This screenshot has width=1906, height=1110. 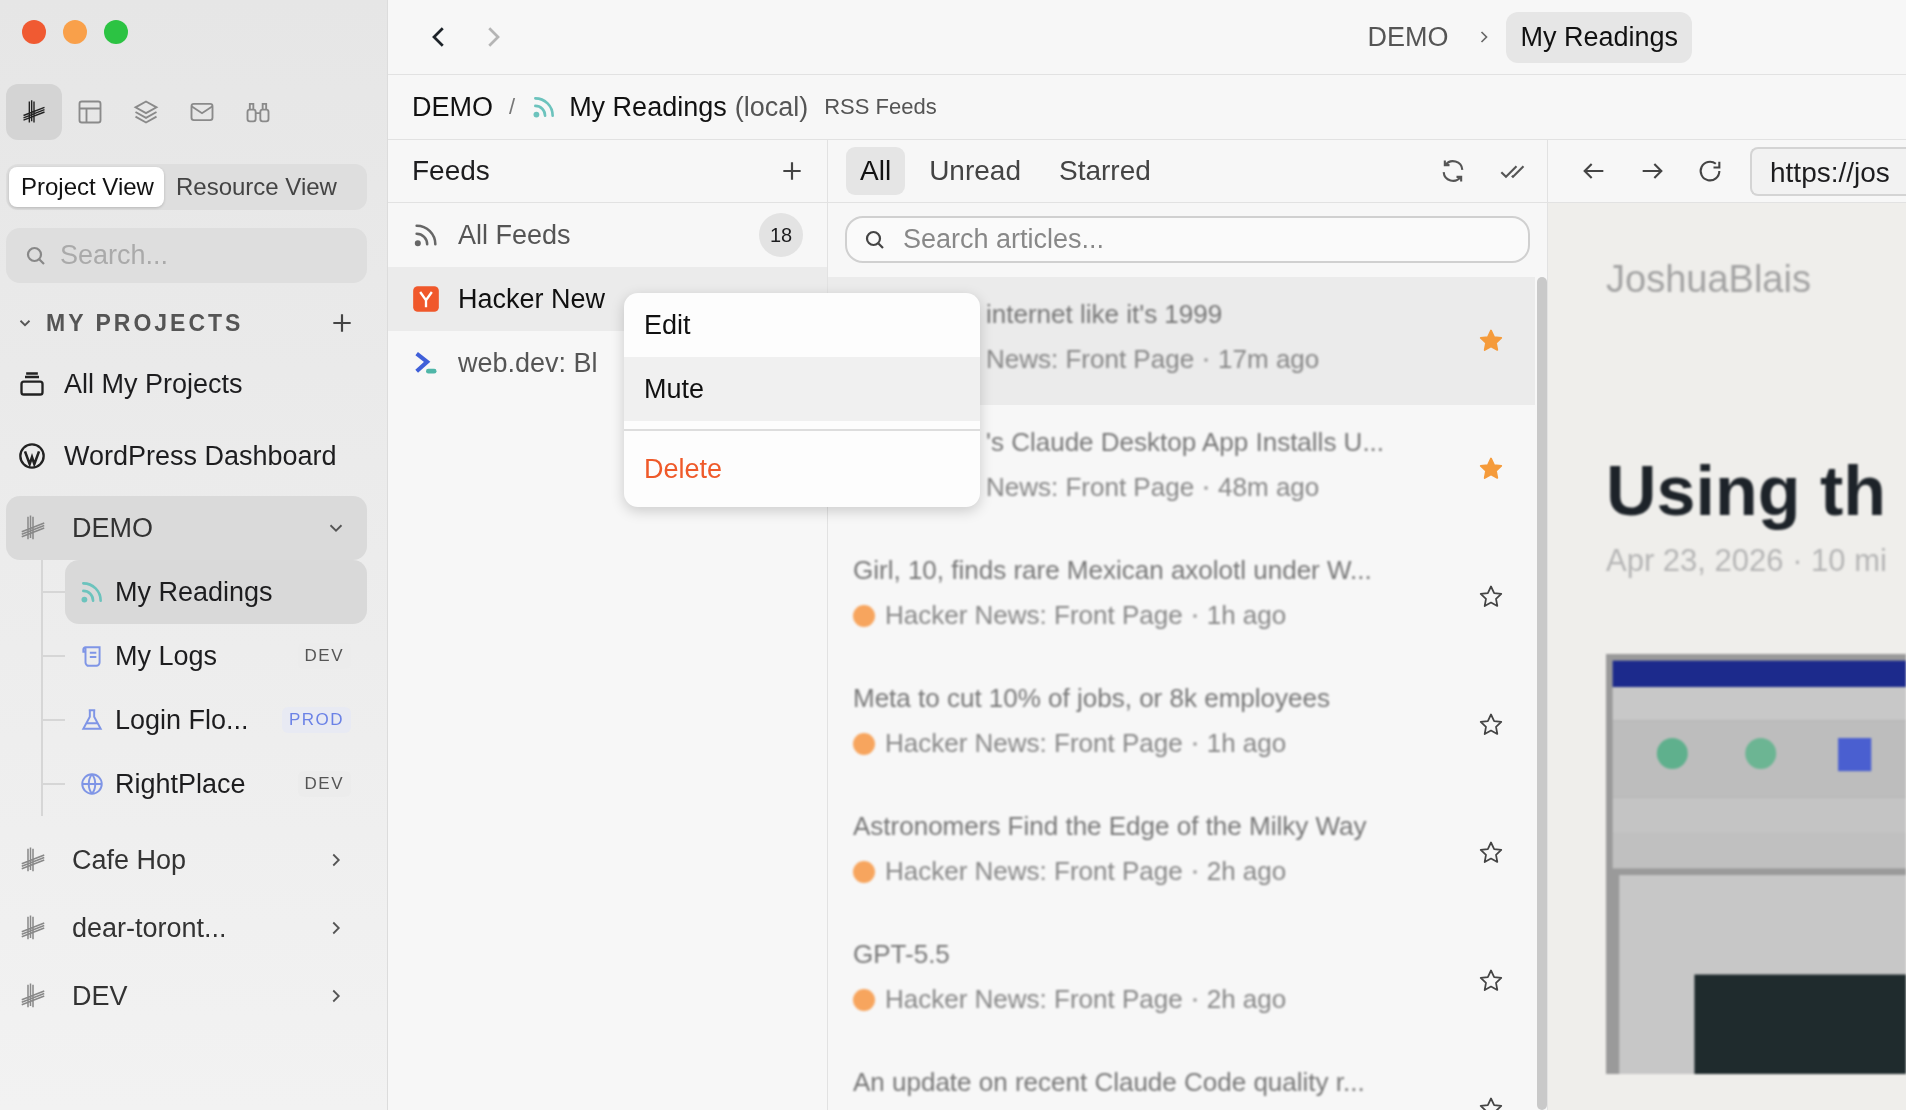 What do you see at coordinates (771, 107) in the screenshot?
I see `scope-label: (local)` at bounding box center [771, 107].